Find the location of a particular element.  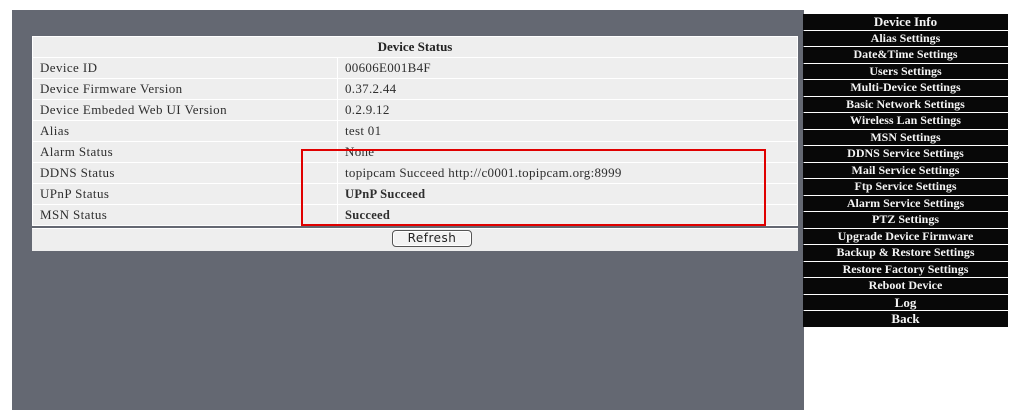

msn-status-label: MSN Status is located at coordinates (185, 215).